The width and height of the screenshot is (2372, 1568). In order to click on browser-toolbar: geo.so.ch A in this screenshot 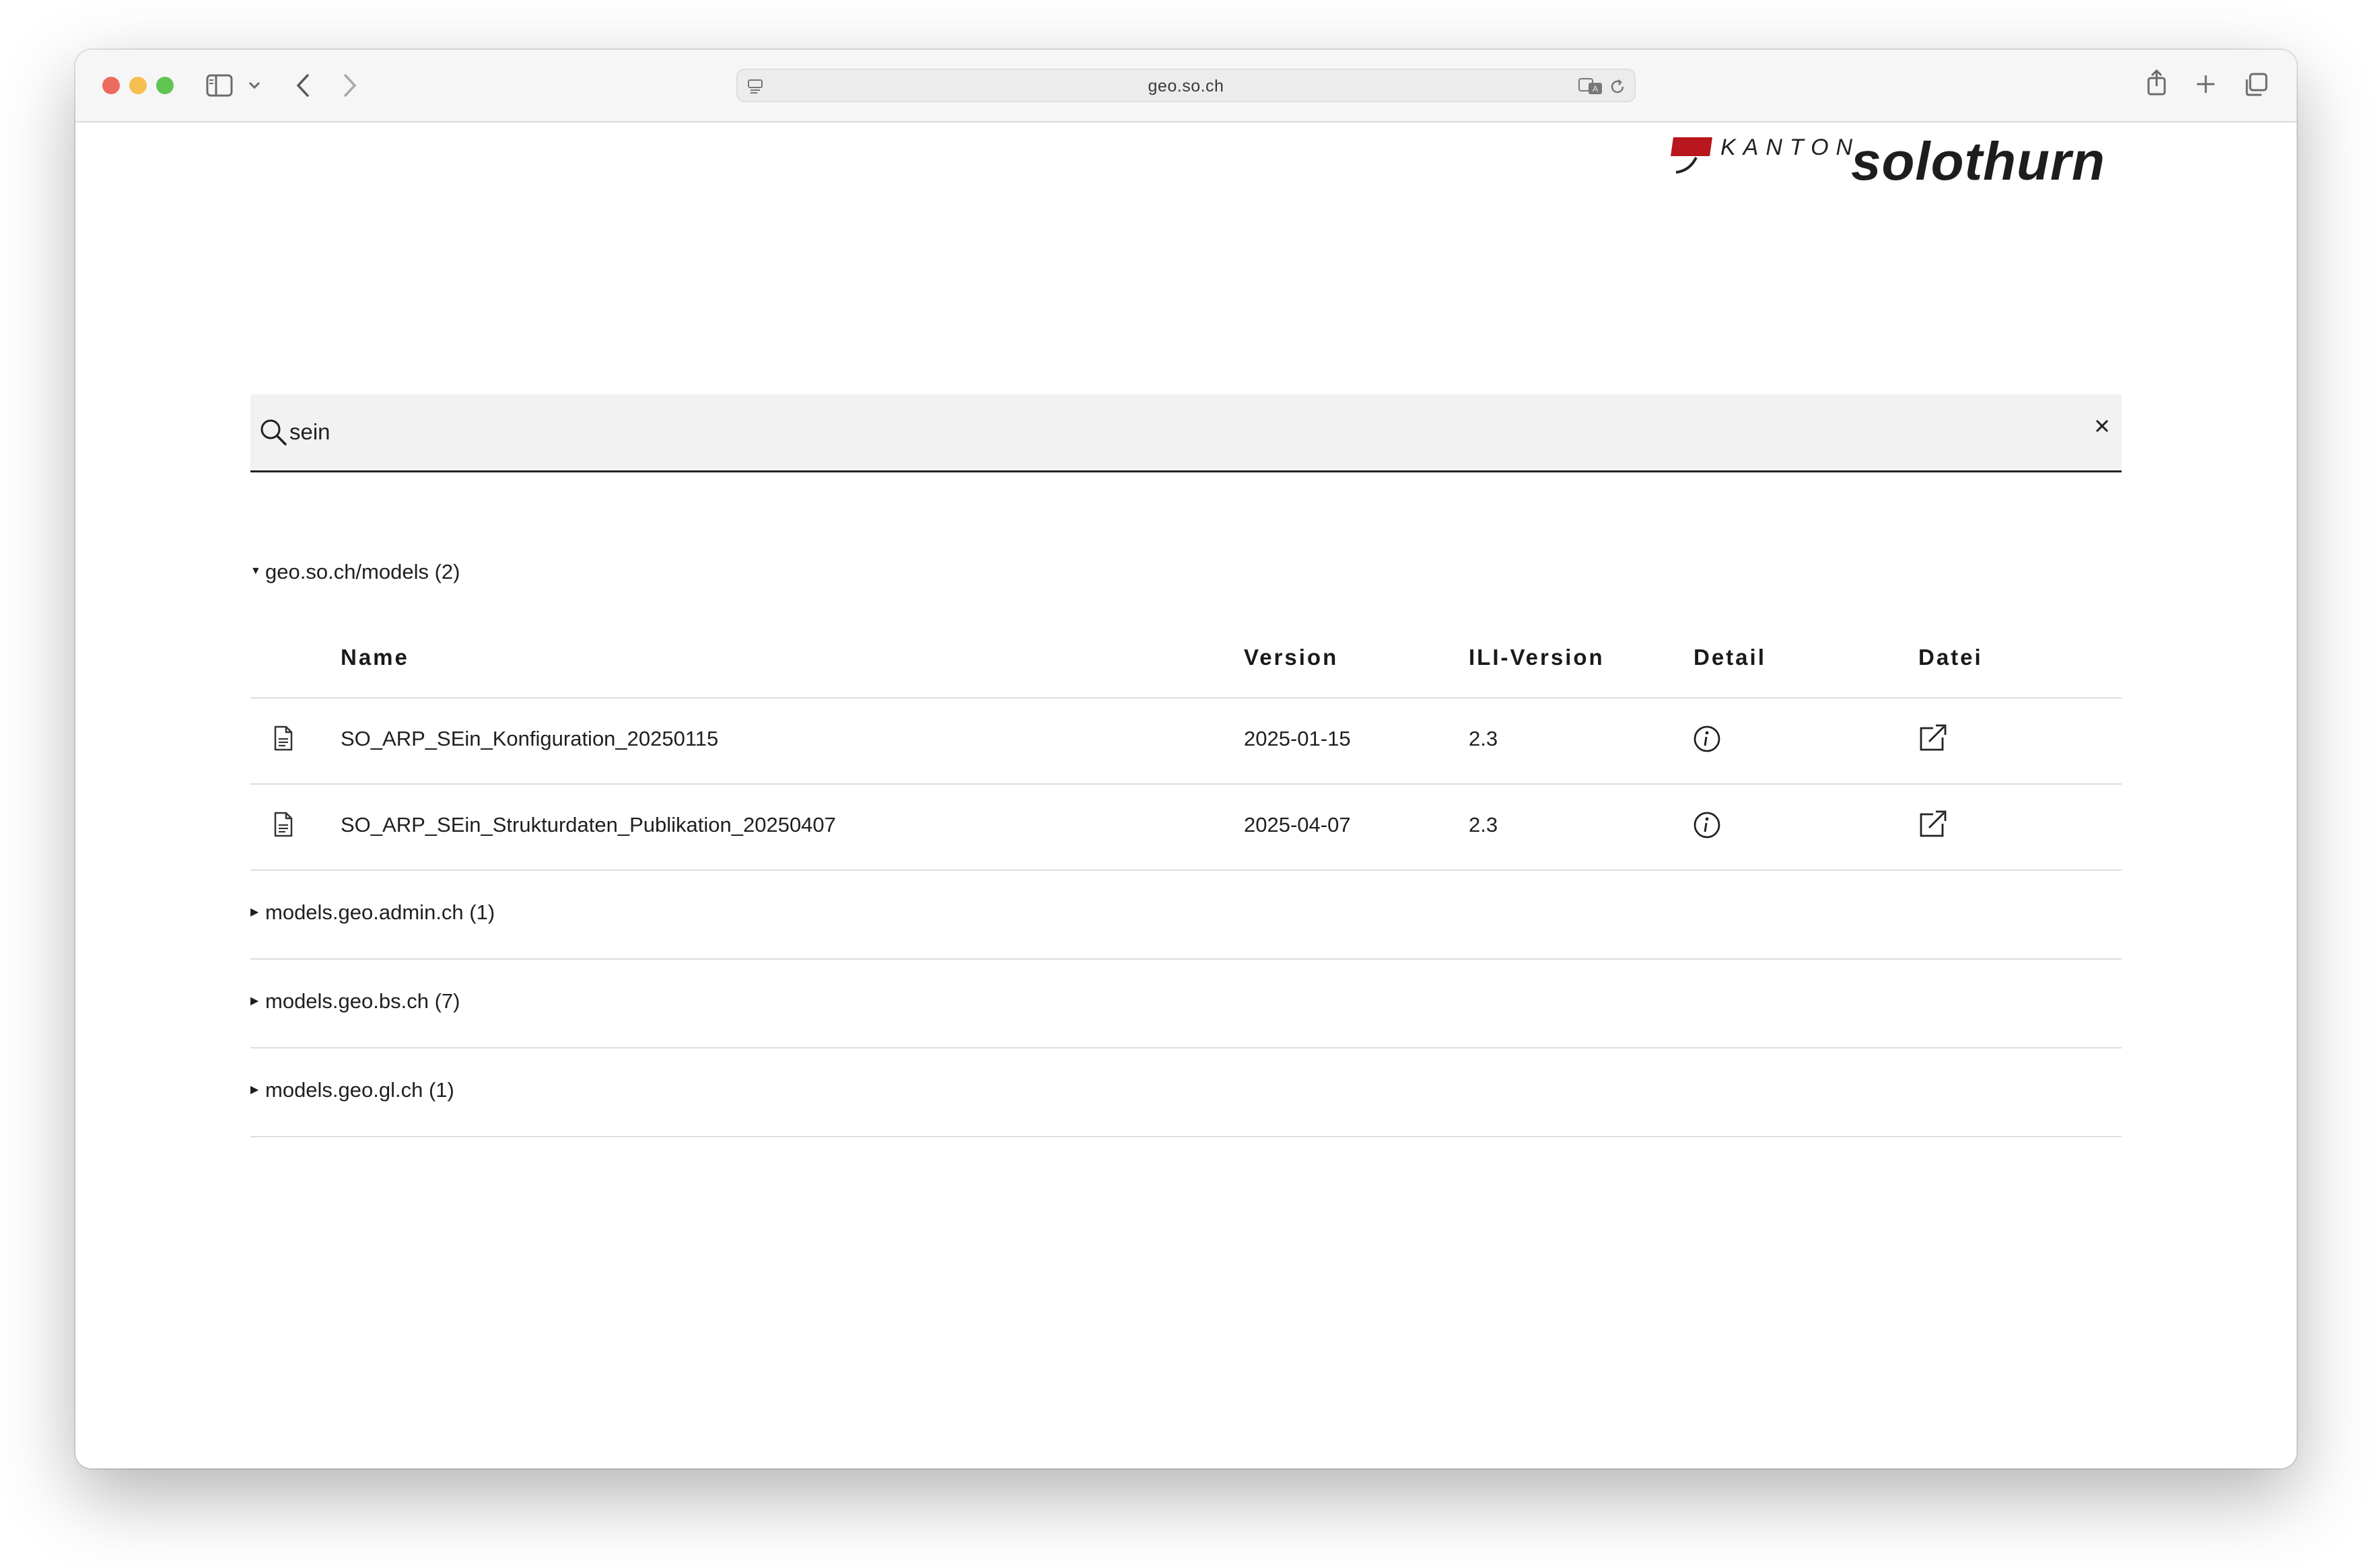, I will do `click(1186, 86)`.